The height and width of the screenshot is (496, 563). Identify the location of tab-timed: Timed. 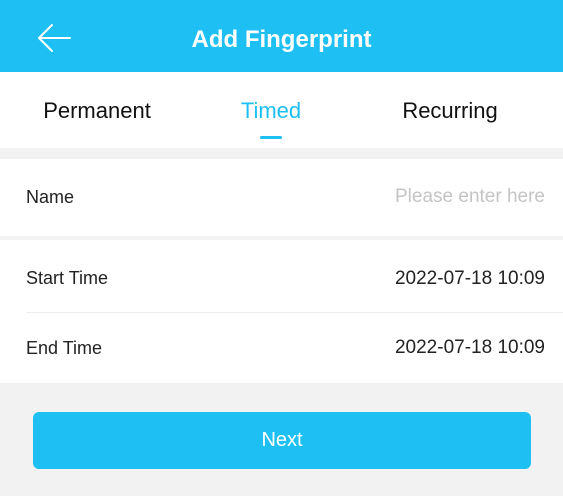
(271, 110).